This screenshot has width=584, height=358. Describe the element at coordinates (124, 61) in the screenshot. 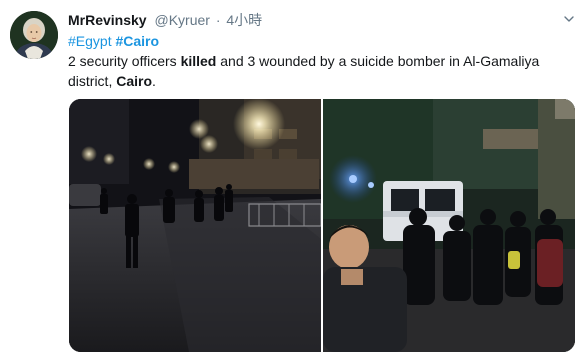

I see `tweet-text-part1: 2 security officers` at that location.